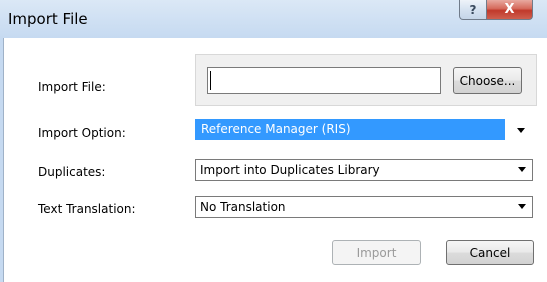 The height and width of the screenshot is (282, 547). What do you see at coordinates (364, 207) in the screenshot?
I see `text-translation-select: No Translation` at bounding box center [364, 207].